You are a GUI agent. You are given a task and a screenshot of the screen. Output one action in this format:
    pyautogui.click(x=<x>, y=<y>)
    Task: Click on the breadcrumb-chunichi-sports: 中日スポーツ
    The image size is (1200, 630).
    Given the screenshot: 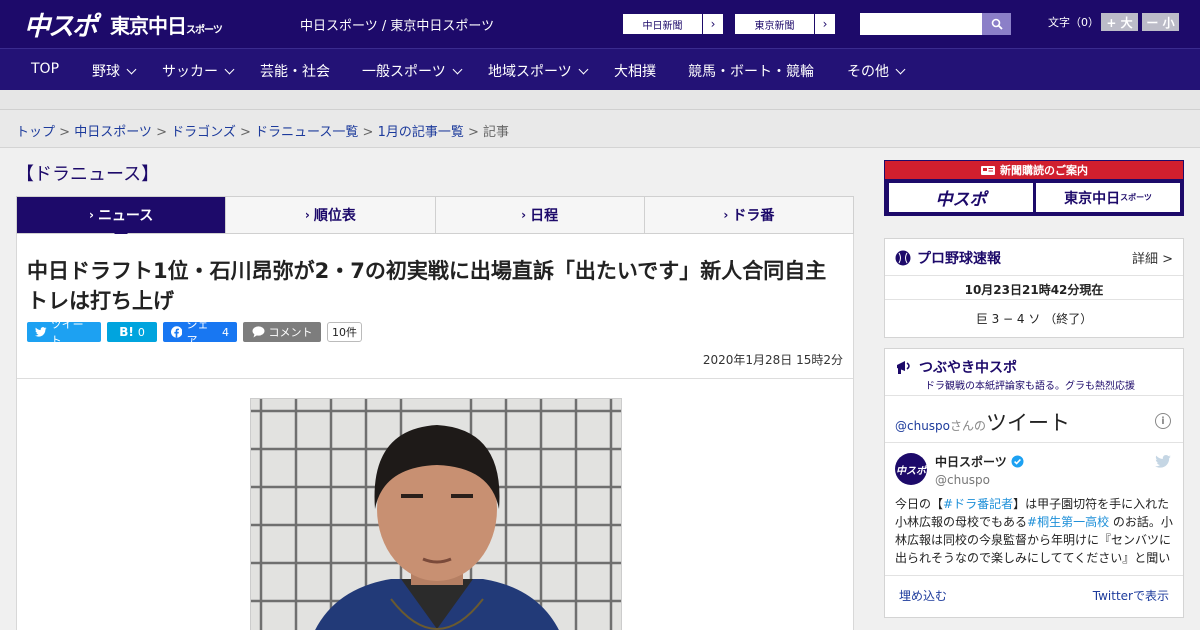 What is the action you would take?
    pyautogui.click(x=113, y=132)
    